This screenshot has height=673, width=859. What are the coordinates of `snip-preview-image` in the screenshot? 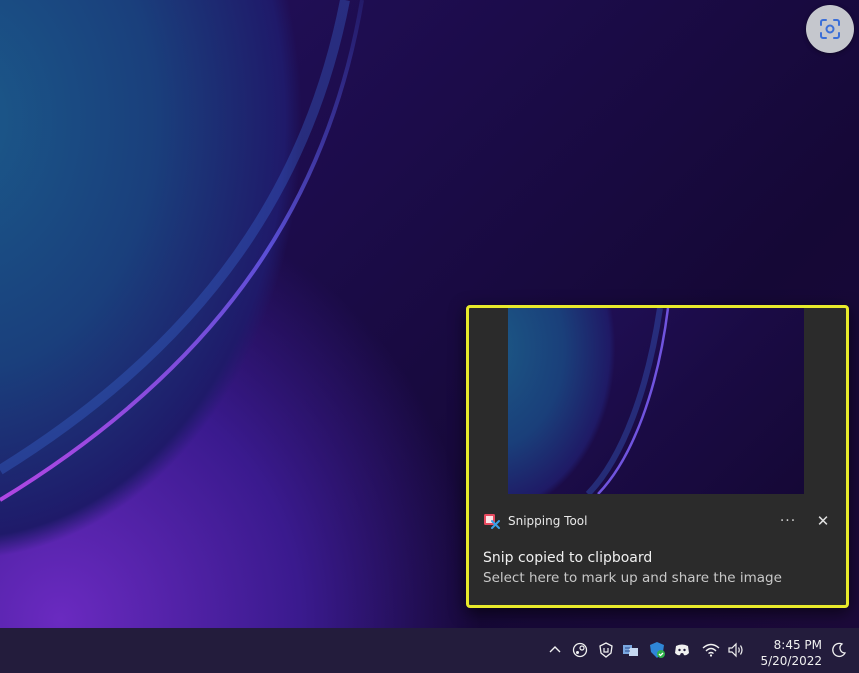 It's located at (656, 401).